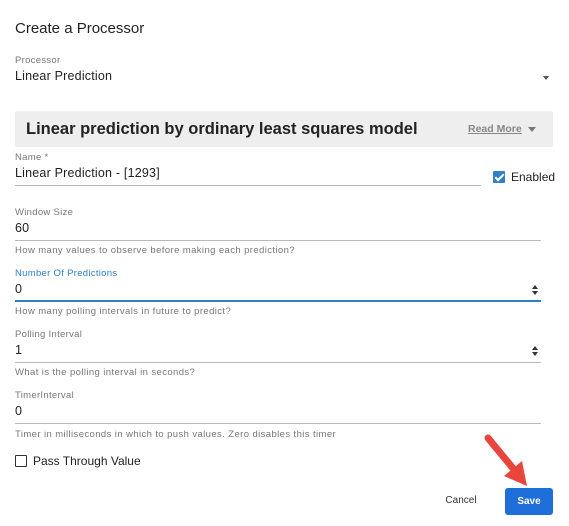  Describe the element at coordinates (49, 334) in the screenshot. I see `polling-interval-label: Polling Interval` at that location.